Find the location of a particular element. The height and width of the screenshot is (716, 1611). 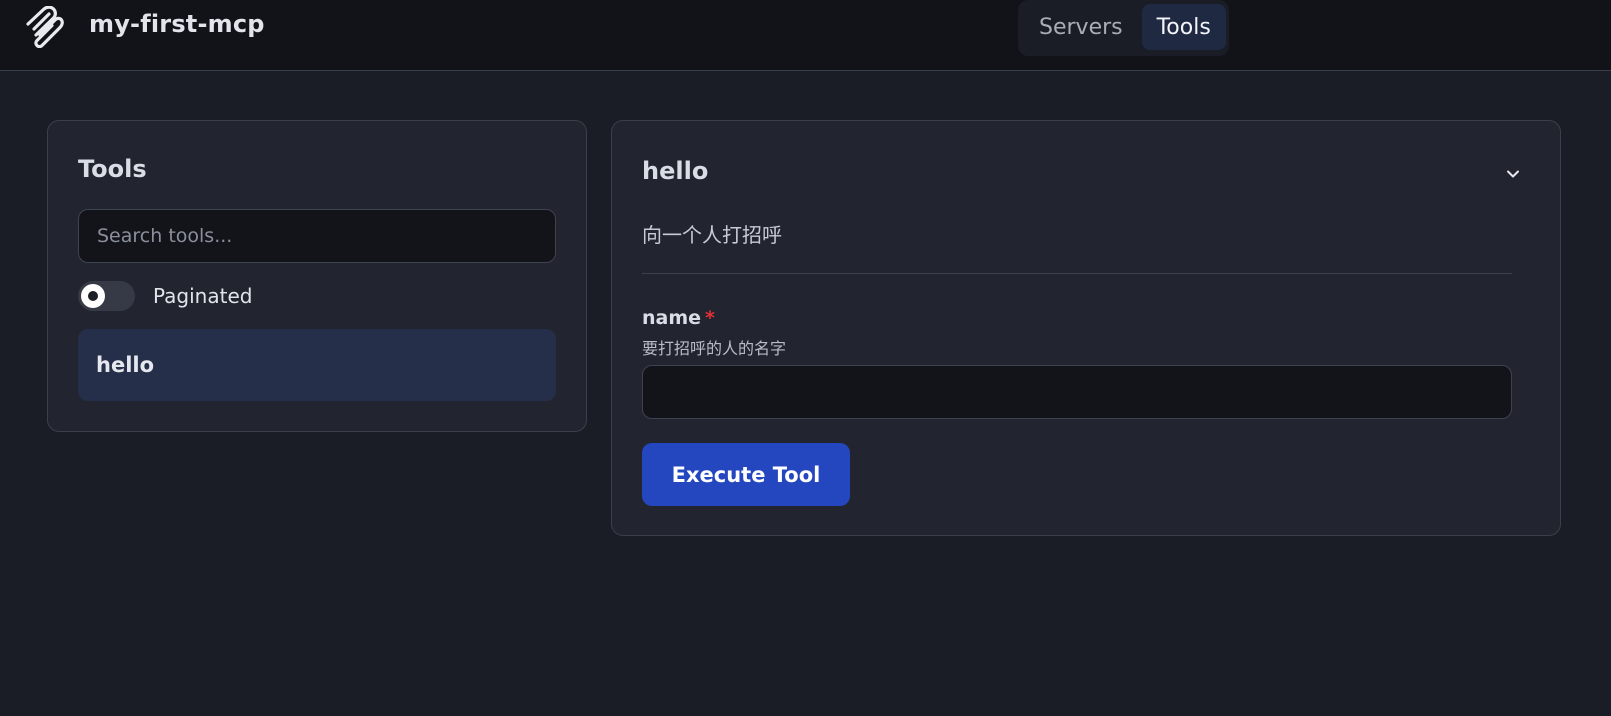

tool-list-item-hello: hello is located at coordinates (317, 365).